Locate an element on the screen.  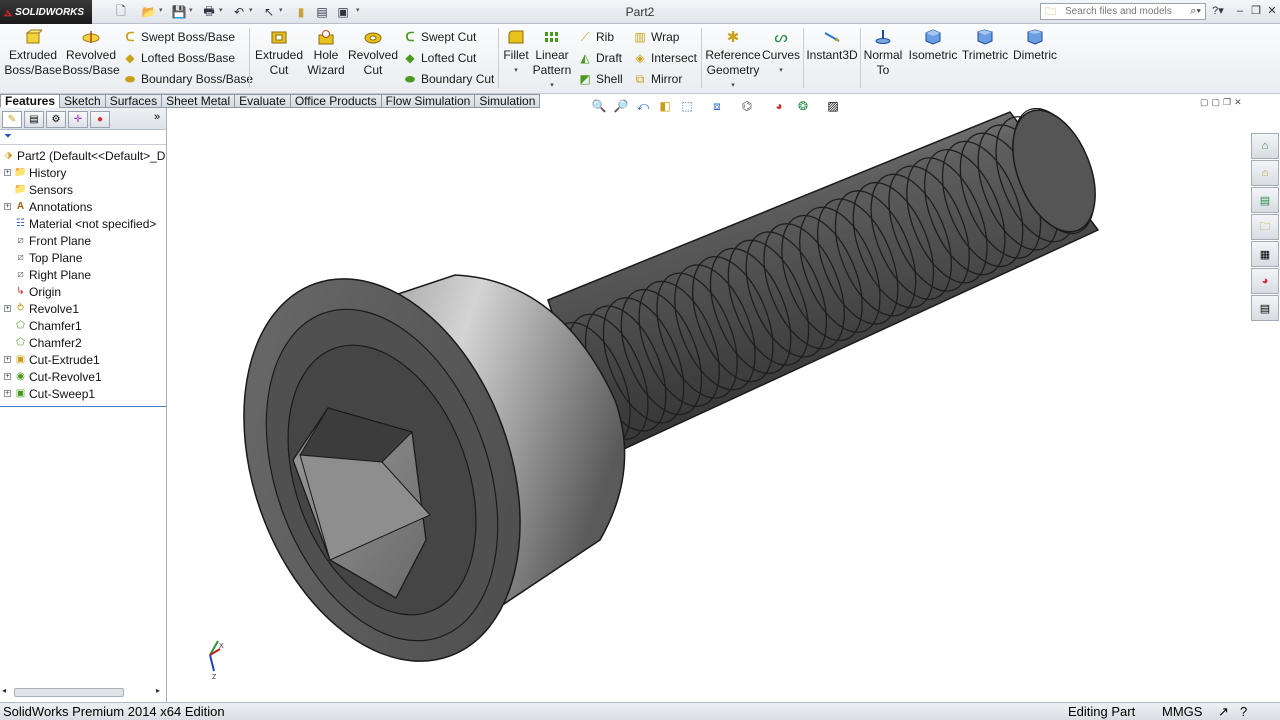
tree-item-origin: ↳ Origin is located at coordinates (31, 291).